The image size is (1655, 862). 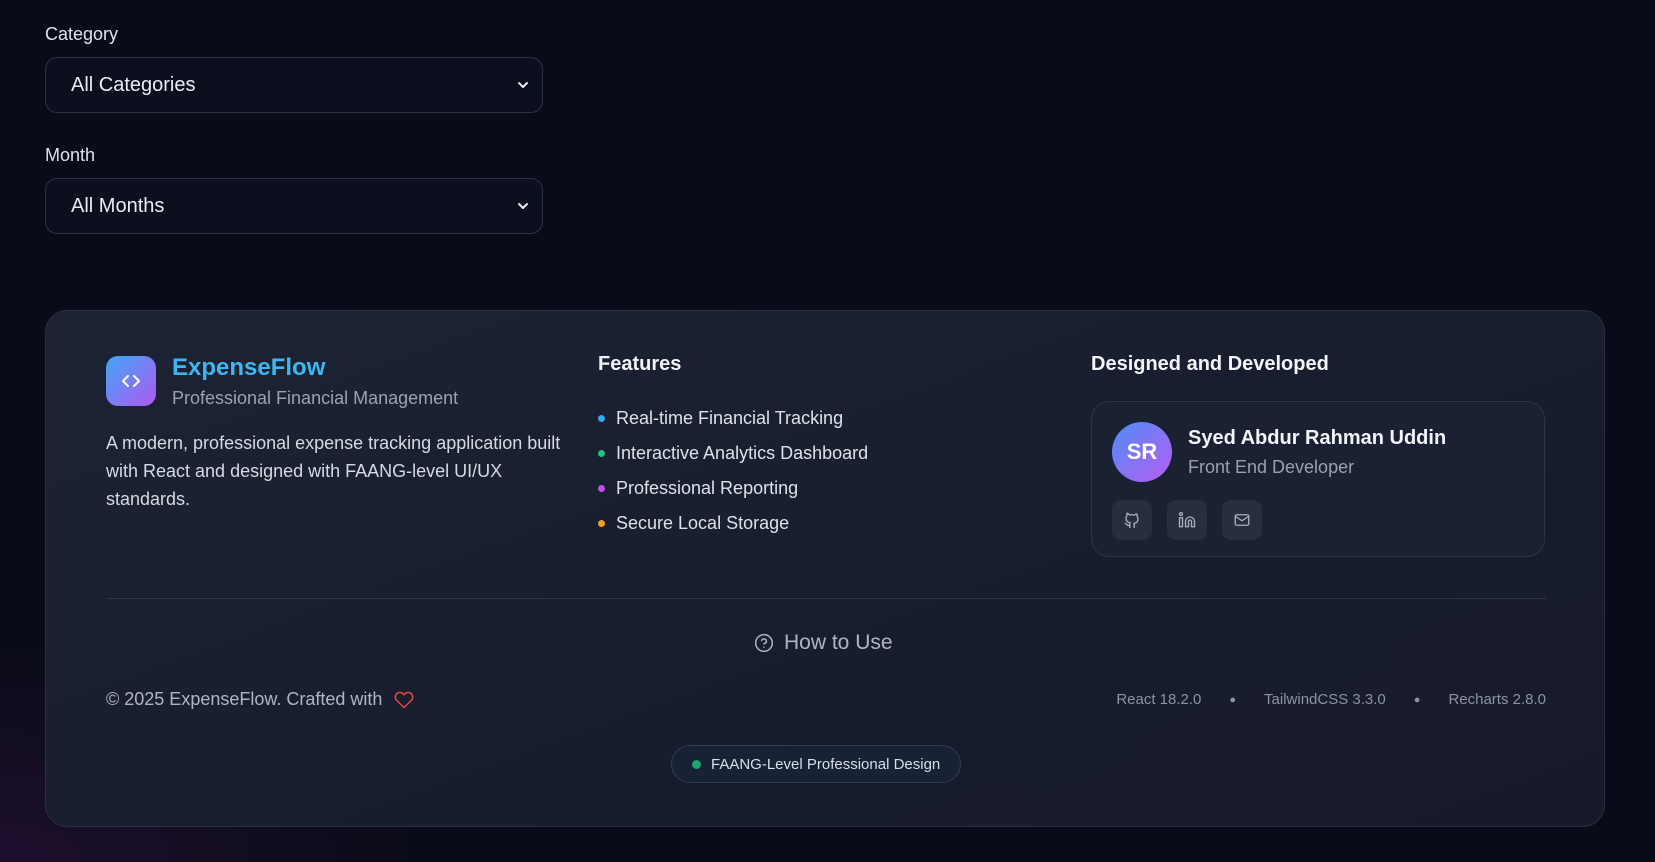 What do you see at coordinates (696, 764) in the screenshot?
I see `status-dot` at bounding box center [696, 764].